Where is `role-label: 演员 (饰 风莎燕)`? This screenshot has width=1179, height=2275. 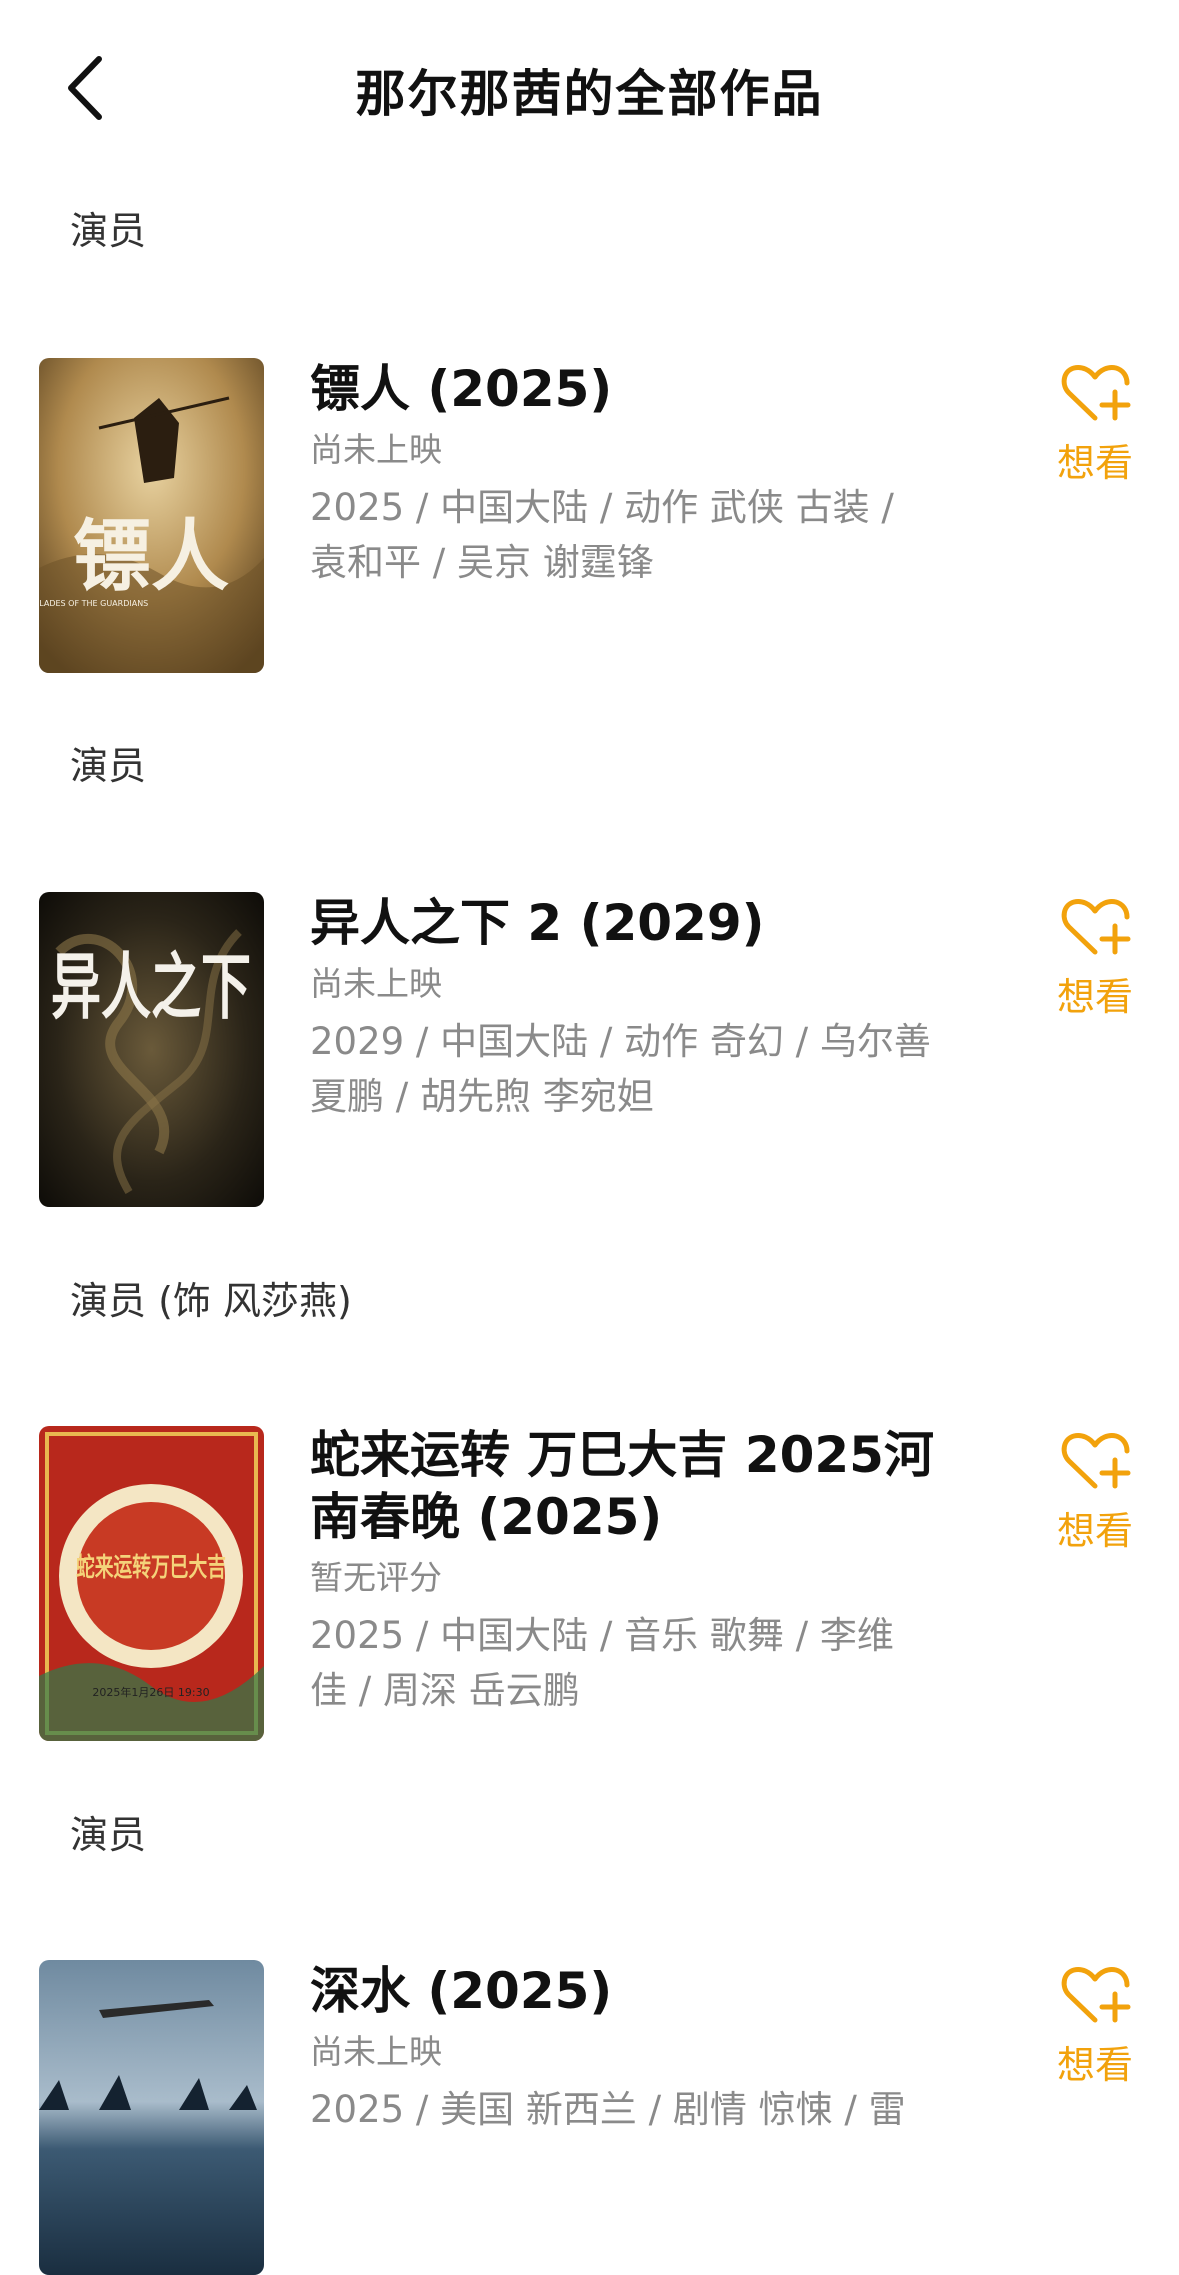 role-label: 演员 (饰 风莎燕) is located at coordinates (211, 1301).